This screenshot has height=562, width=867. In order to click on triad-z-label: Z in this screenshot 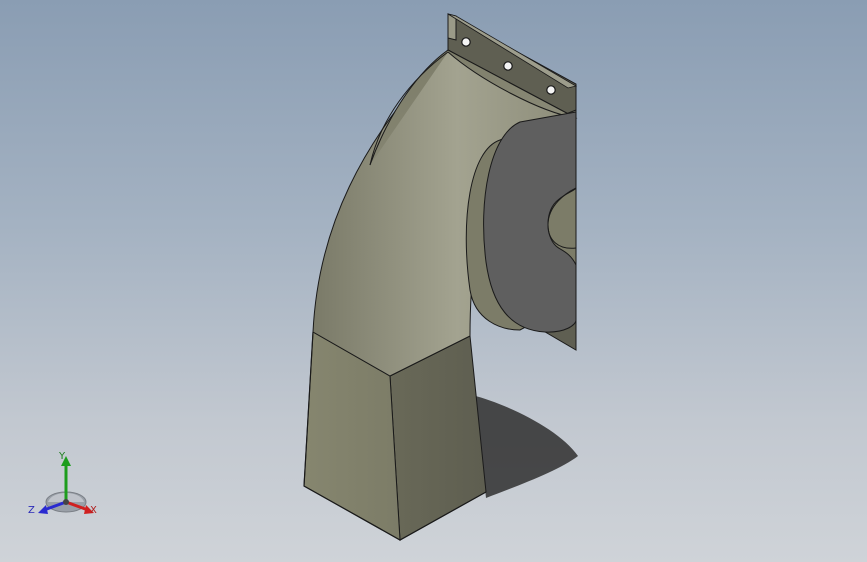, I will do `click(31, 510)`.